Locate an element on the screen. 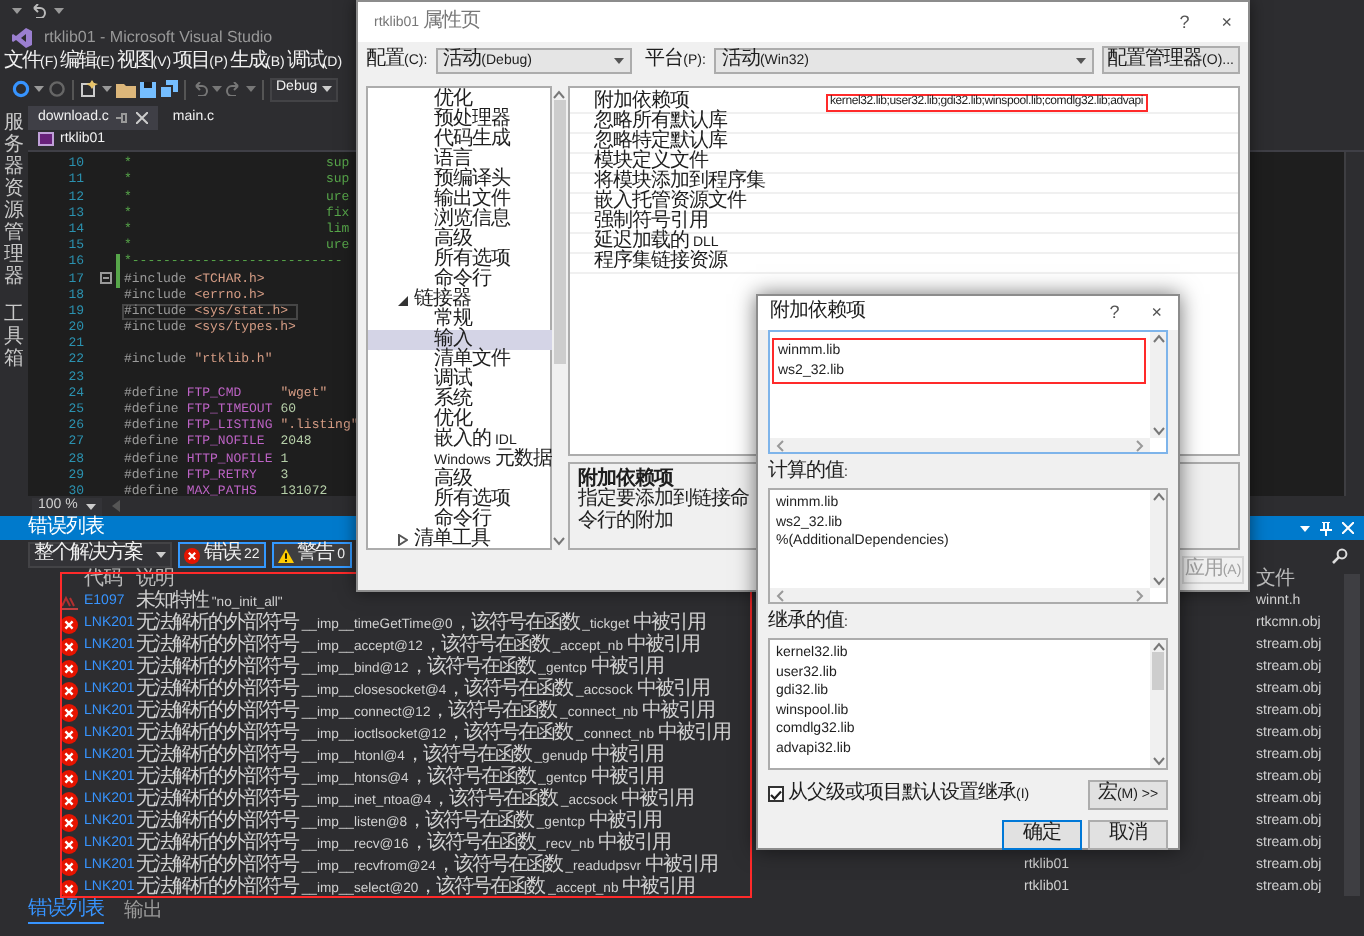 The image size is (1364, 936). redo-icon is located at coordinates (234, 89).